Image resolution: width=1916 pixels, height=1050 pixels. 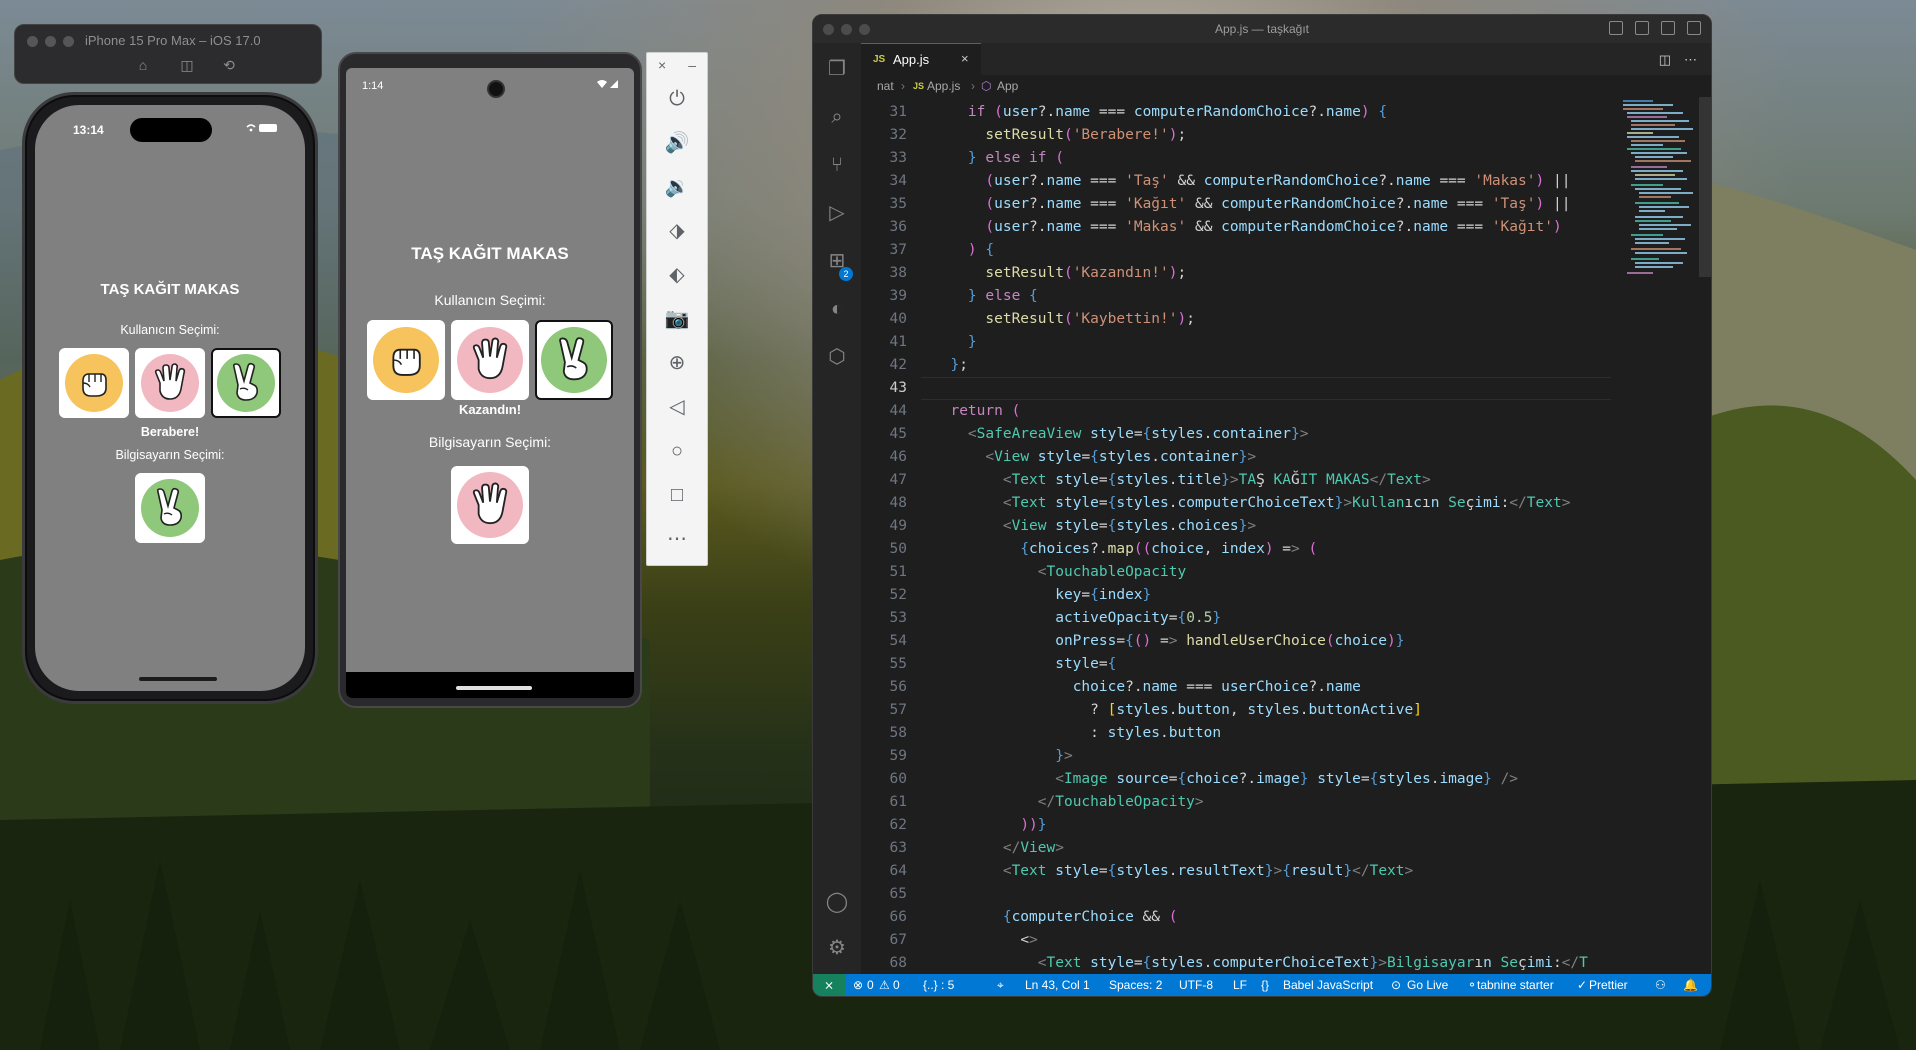 I want to click on code-line: 56 choice?.name === userChoice?.name, so click(x=1286, y=687).